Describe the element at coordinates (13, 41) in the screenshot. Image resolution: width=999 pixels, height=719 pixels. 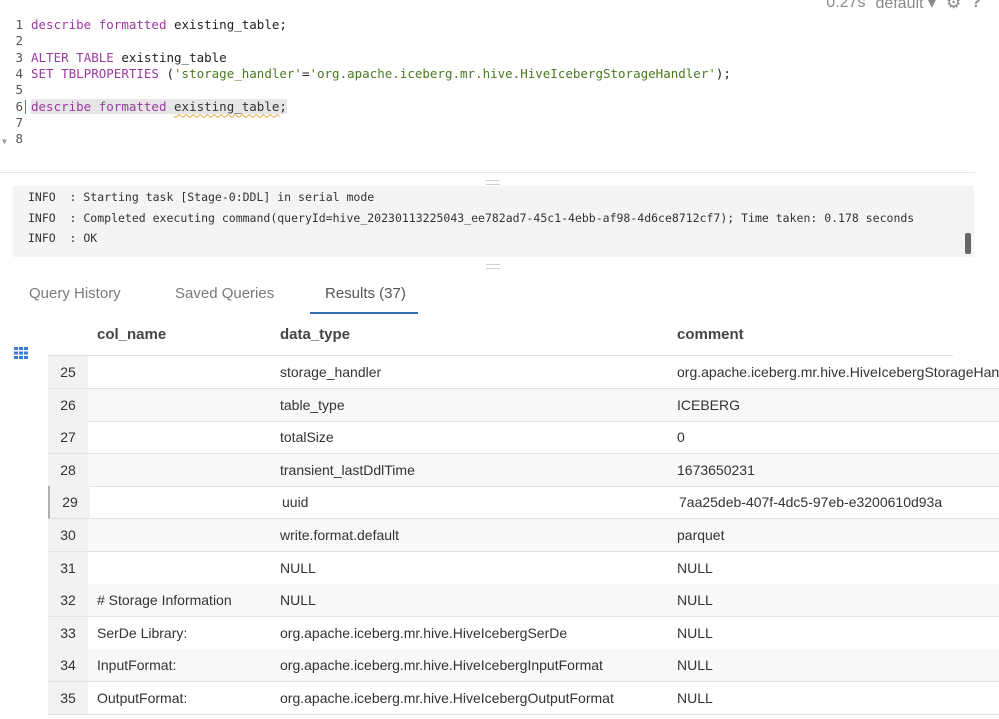
I see `line-number: 2` at that location.